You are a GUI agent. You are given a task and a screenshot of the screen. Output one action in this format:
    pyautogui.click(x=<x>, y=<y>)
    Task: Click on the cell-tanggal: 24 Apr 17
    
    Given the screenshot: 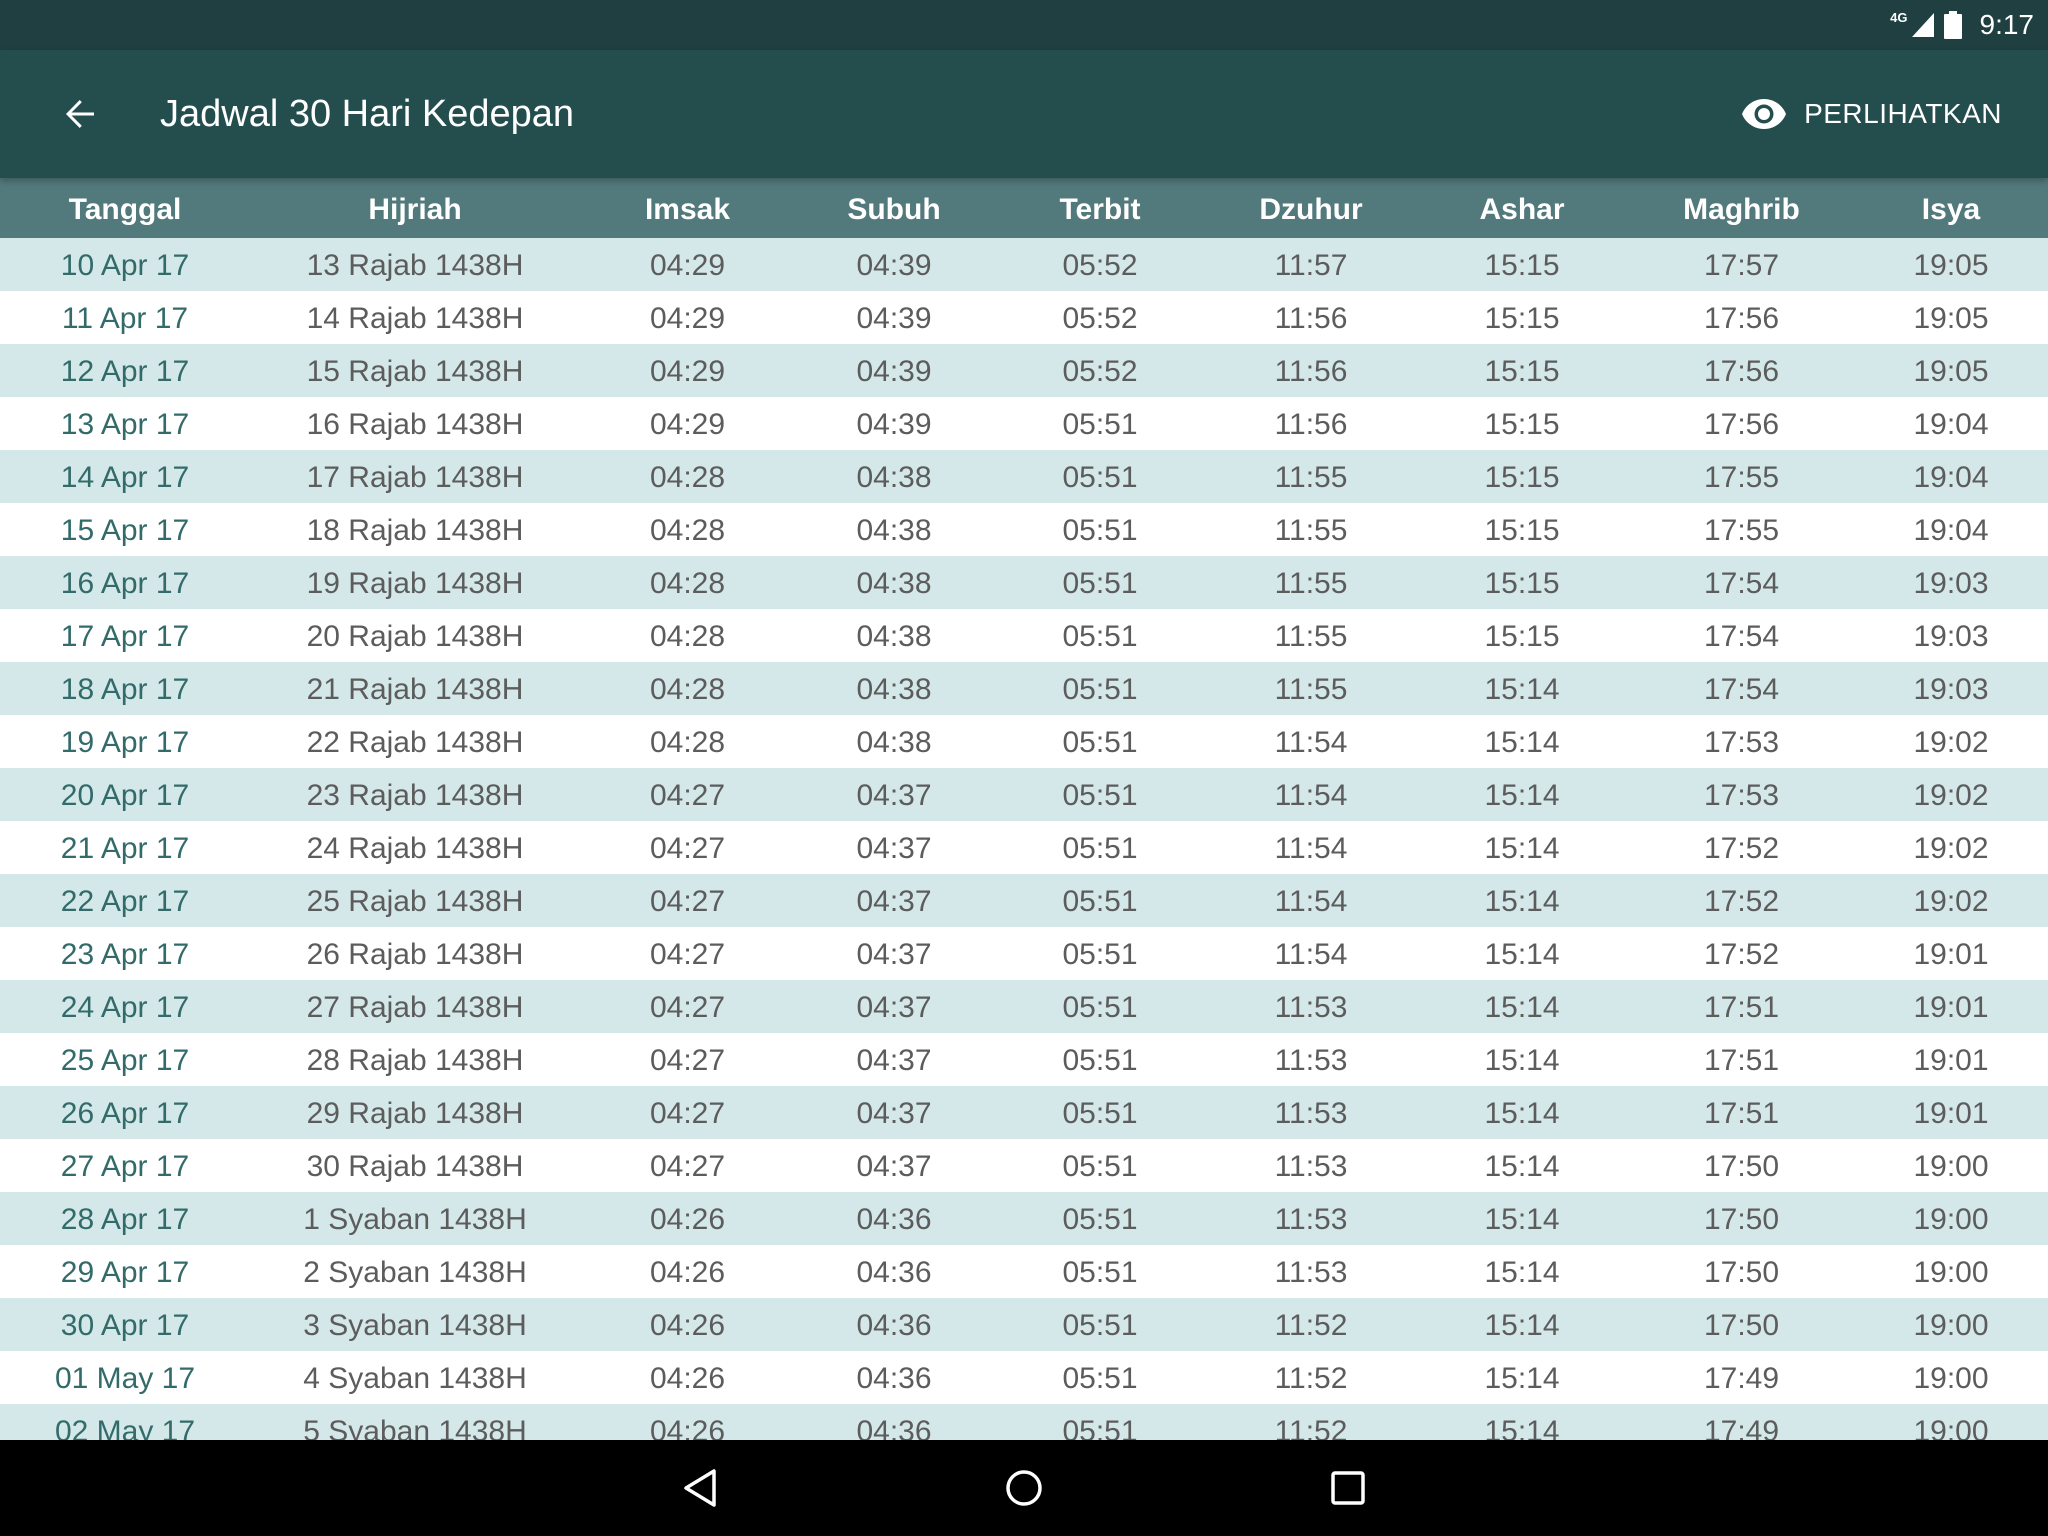 What is the action you would take?
    pyautogui.click(x=125, y=1007)
    